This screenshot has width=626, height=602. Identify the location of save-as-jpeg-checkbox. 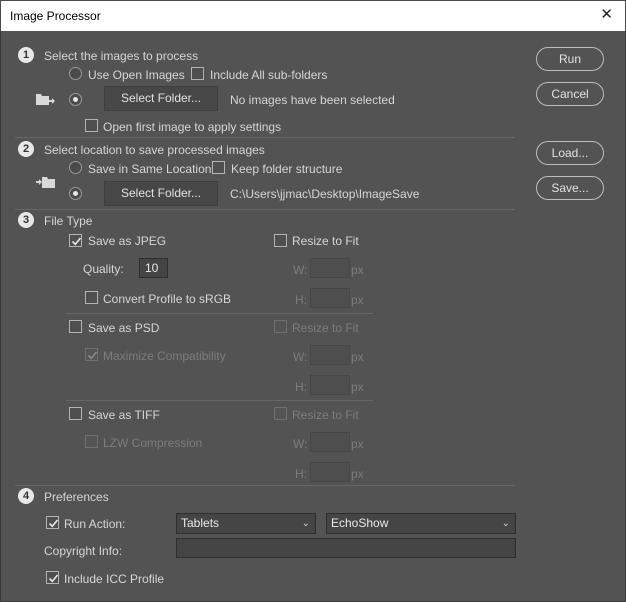
(75, 240).